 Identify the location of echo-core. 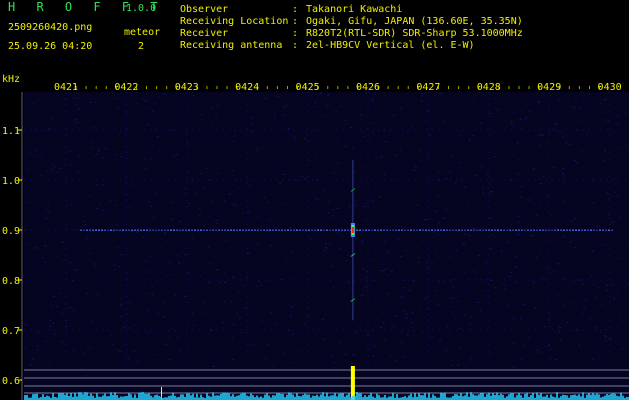
(352, 230).